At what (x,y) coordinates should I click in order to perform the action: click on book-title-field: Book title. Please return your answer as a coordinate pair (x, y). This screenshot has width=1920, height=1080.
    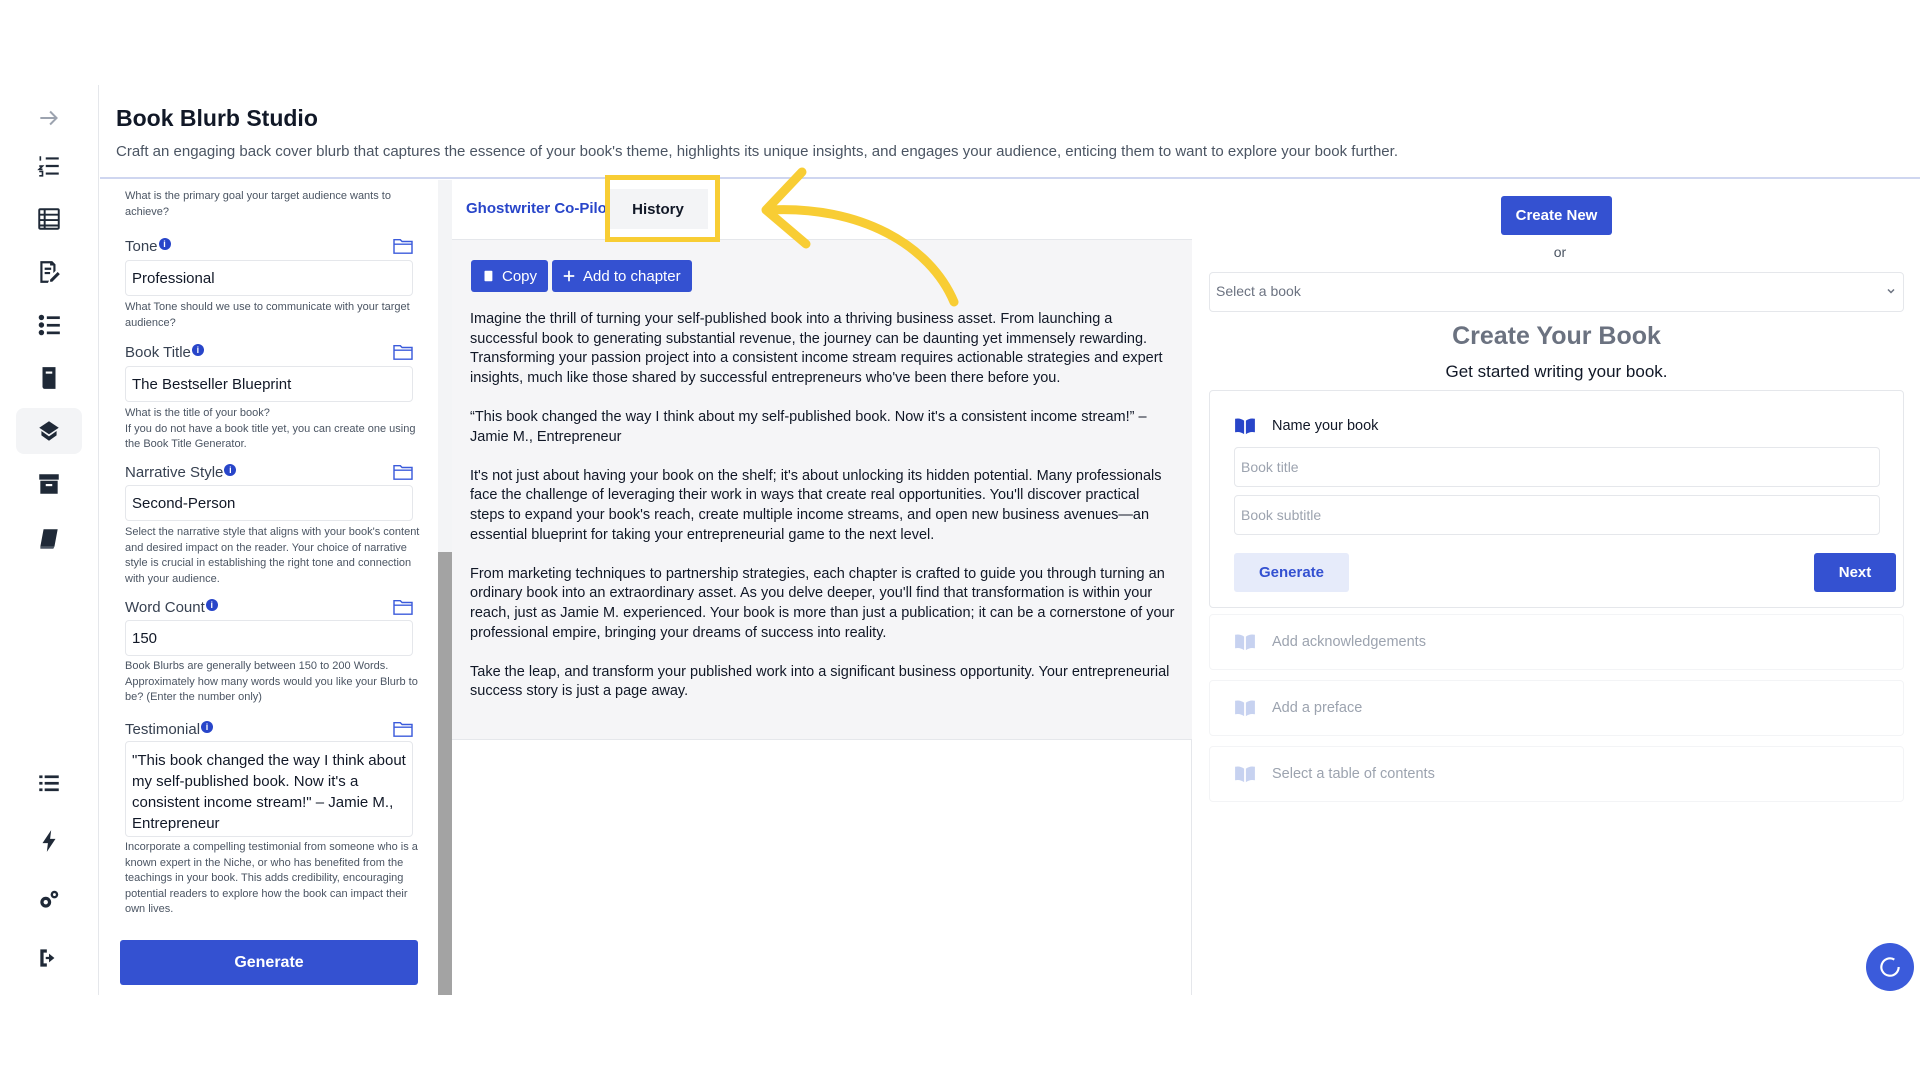
    Looking at the image, I should click on (1557, 467).